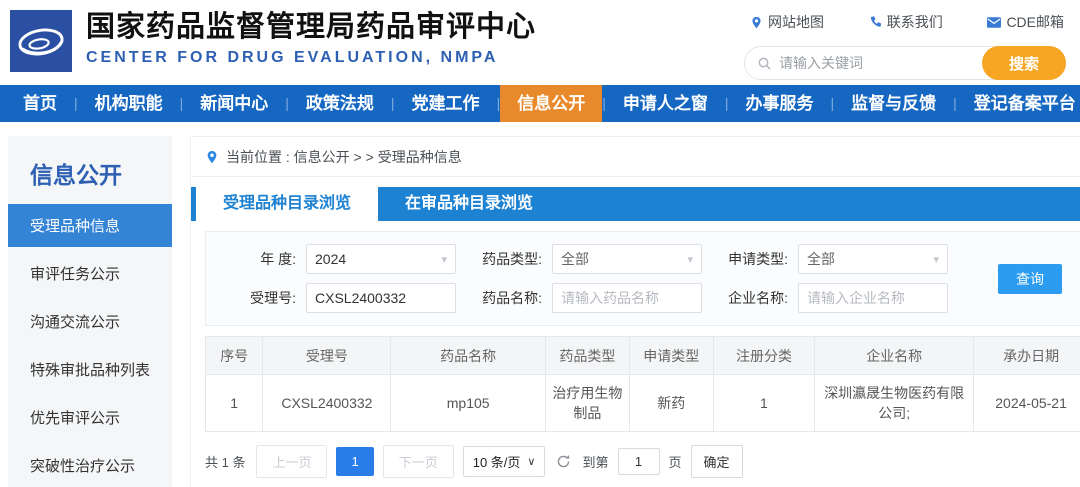  What do you see at coordinates (512, 298) in the screenshot?
I see `drug-name-label: 药品名称:` at bounding box center [512, 298].